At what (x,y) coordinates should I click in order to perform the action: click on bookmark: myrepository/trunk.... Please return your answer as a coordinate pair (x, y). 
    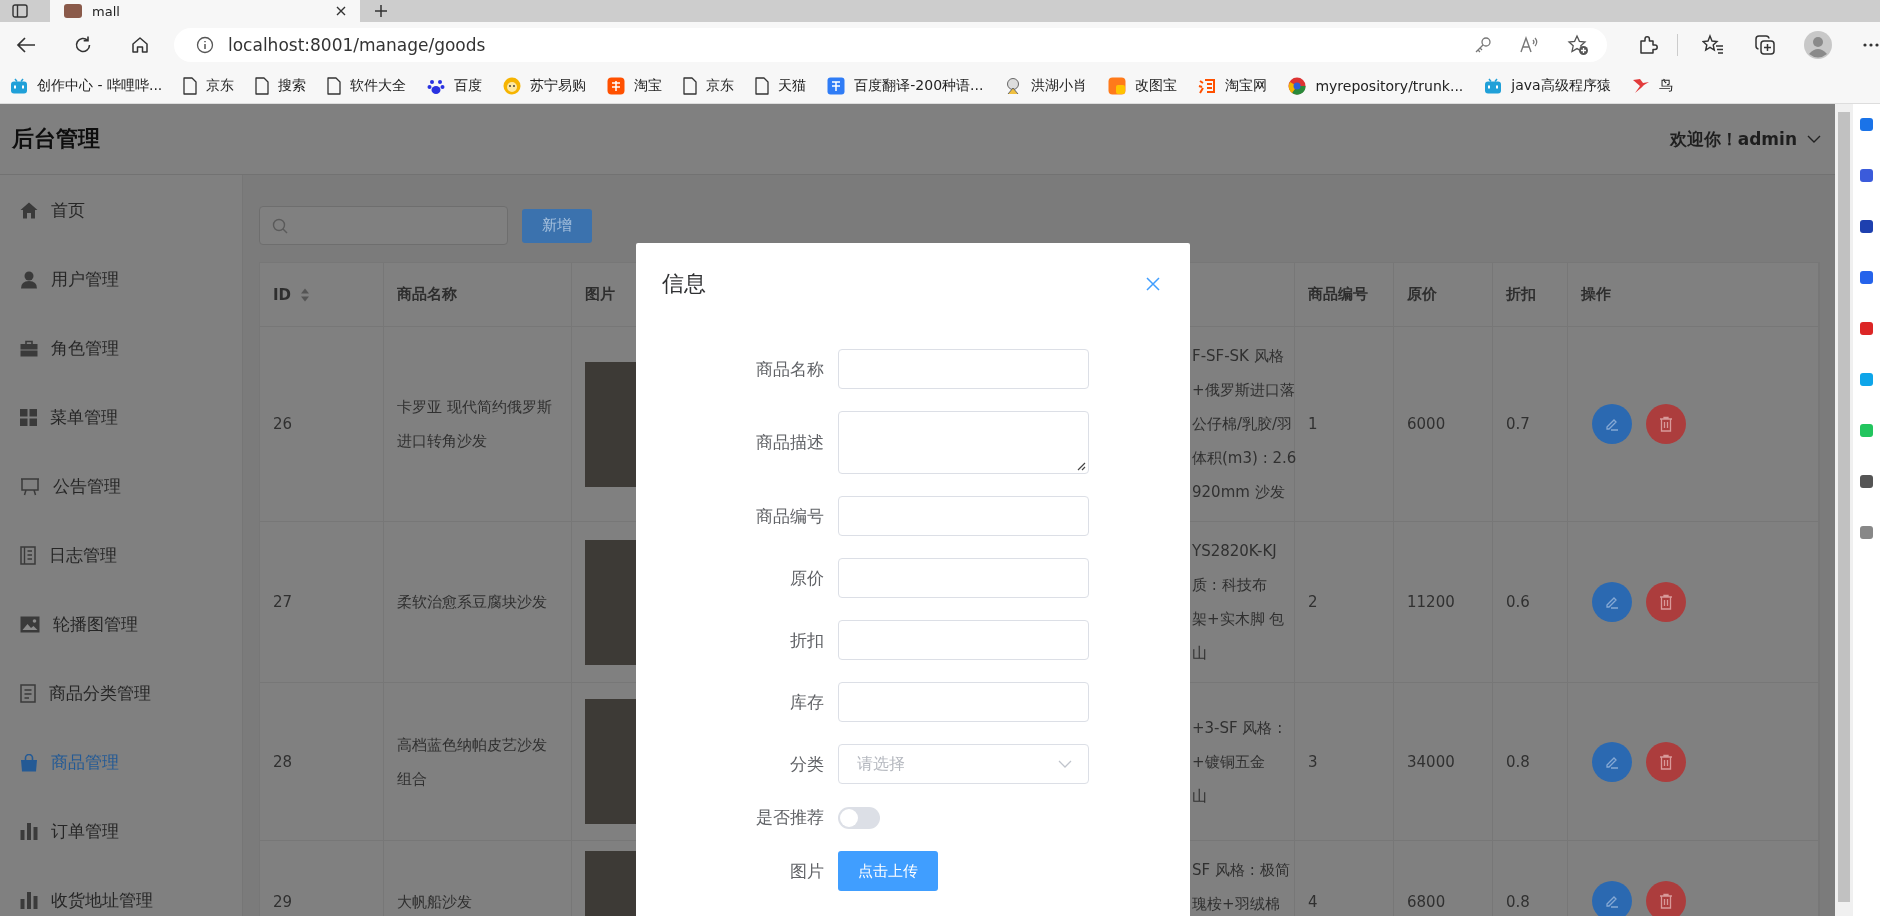
    Looking at the image, I should click on (1376, 85).